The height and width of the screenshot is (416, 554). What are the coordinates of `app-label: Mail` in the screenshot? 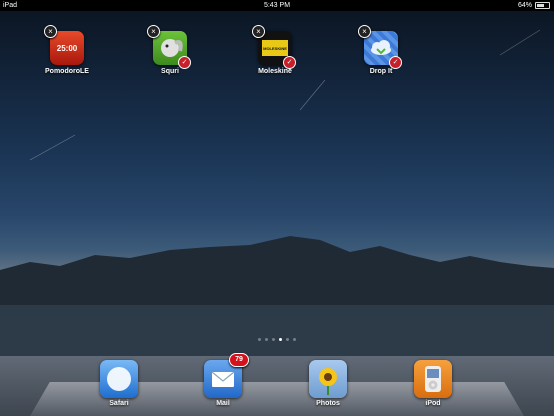 It's located at (223, 403).